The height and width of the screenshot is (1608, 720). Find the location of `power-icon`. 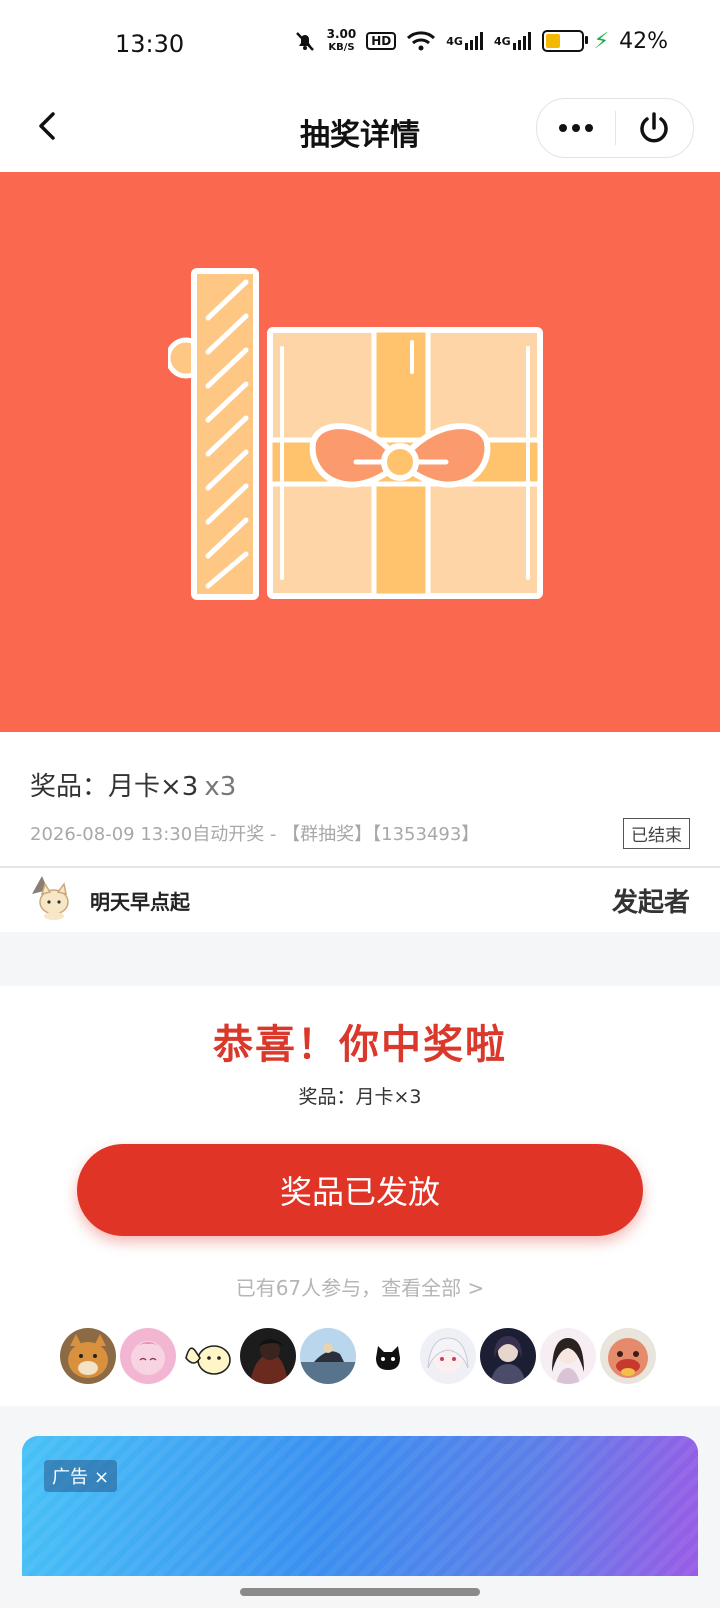

power-icon is located at coordinates (654, 127).